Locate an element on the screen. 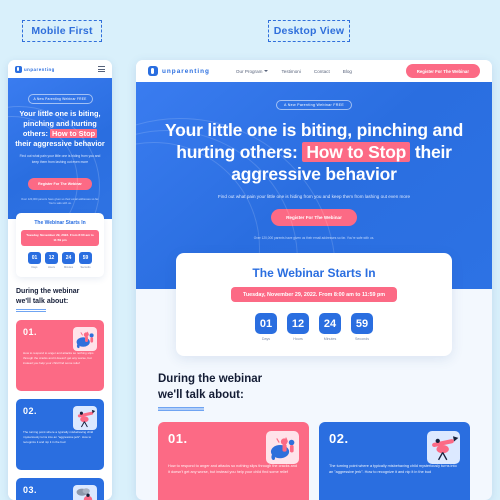  nav-label: Our Program is located at coordinates (249, 71).